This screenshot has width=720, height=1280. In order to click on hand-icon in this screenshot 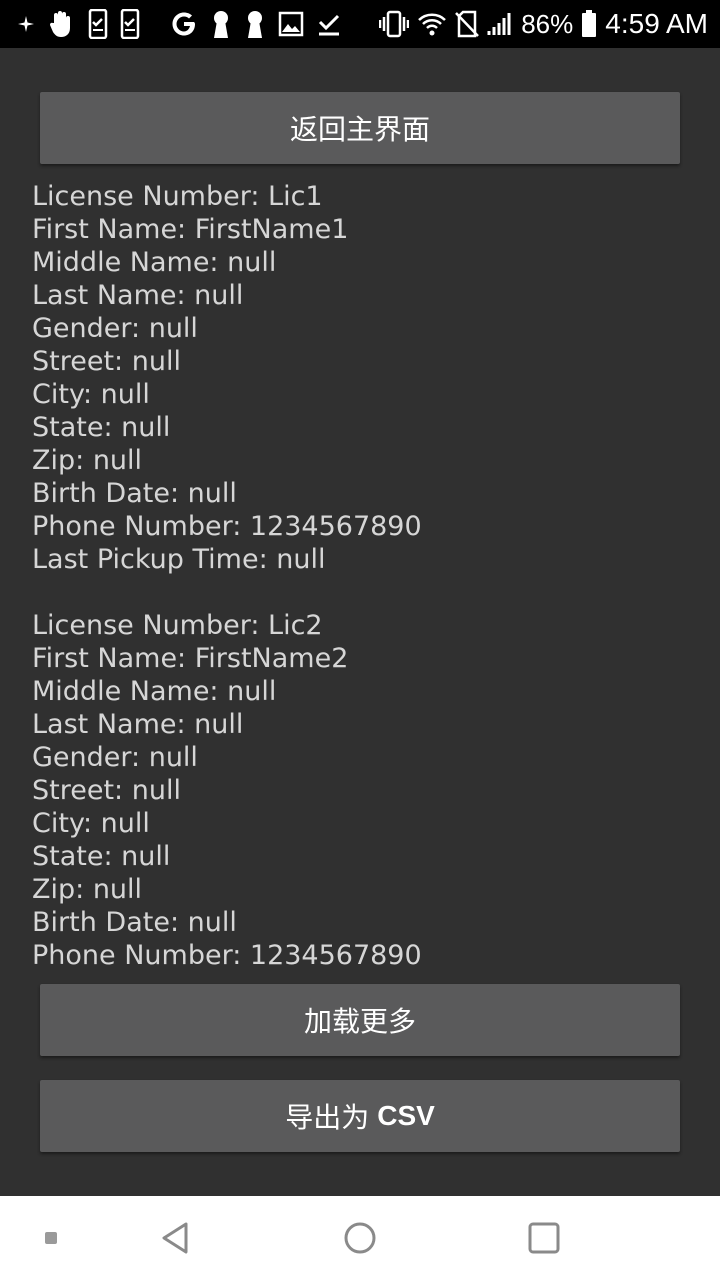, I will do `click(62, 24)`.